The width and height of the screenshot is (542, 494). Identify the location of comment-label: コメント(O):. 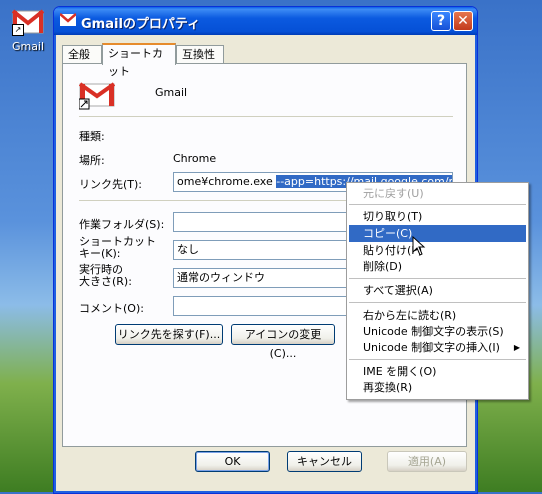
(111, 308).